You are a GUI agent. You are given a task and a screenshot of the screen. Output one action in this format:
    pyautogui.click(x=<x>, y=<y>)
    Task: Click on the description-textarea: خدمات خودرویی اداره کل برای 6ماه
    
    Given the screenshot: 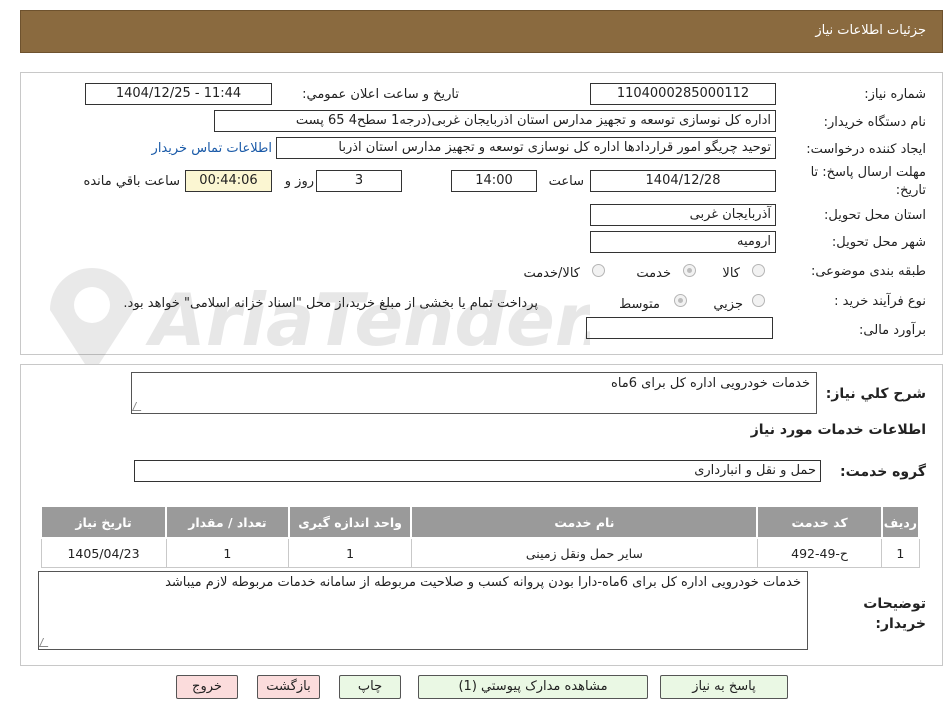 What is the action you would take?
    pyautogui.click(x=474, y=393)
    